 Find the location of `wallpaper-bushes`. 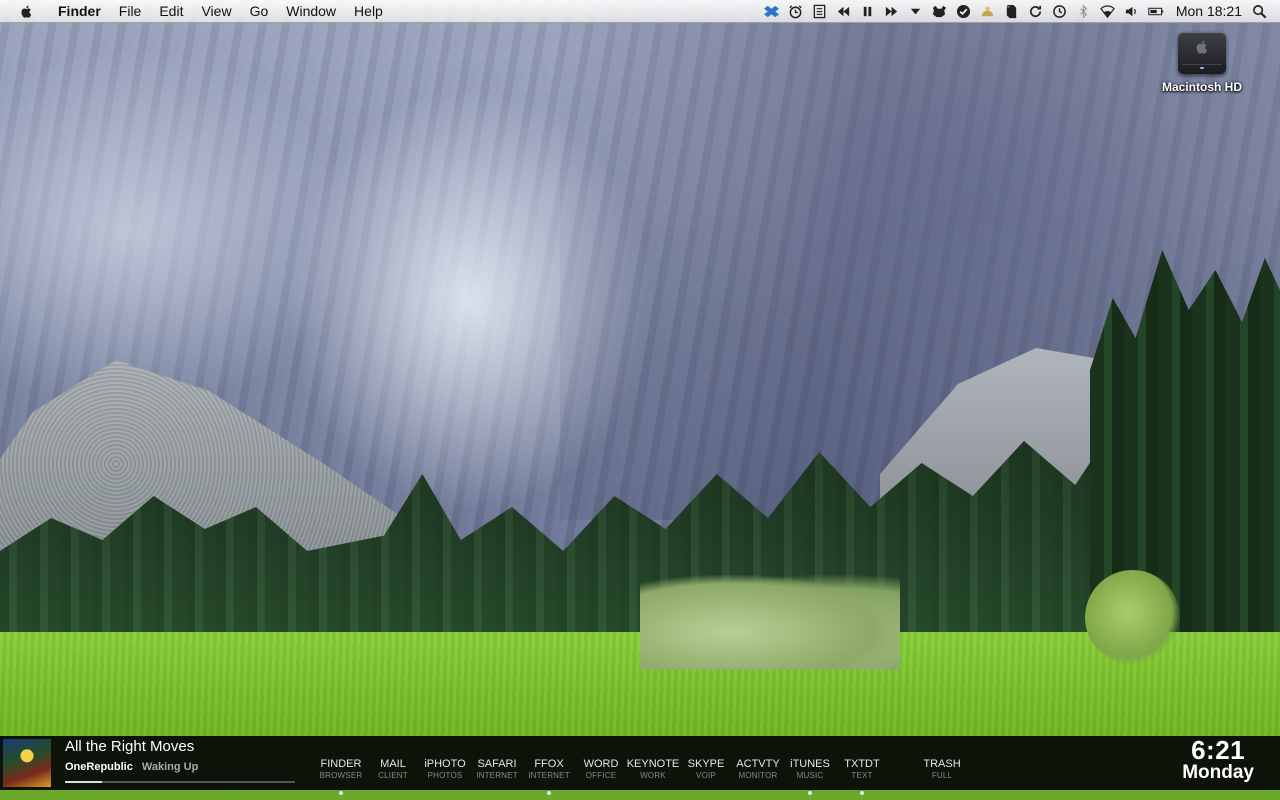

wallpaper-bushes is located at coordinates (770, 622).